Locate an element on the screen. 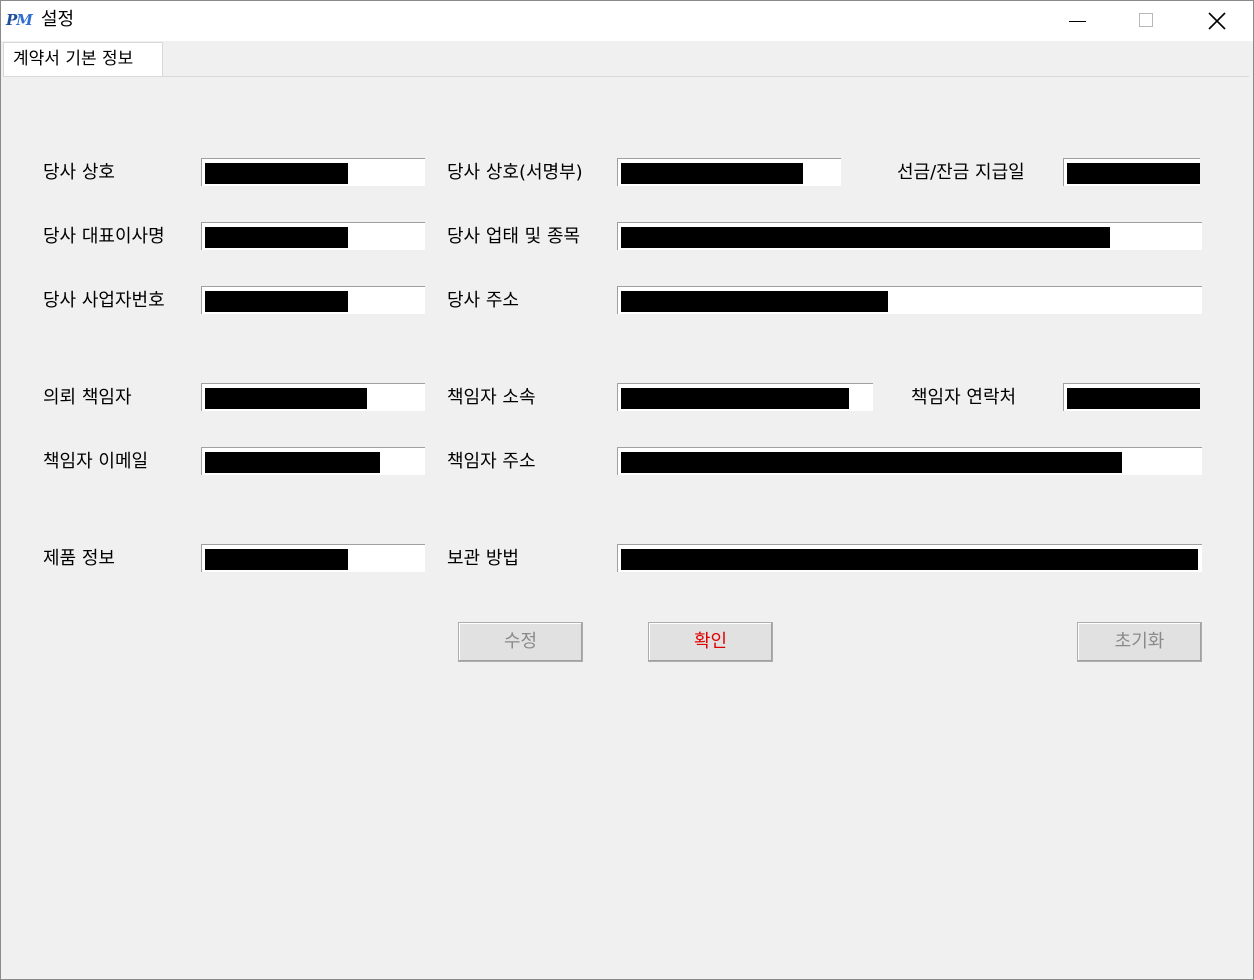 This screenshot has height=980, width=1254. person-affiliation-field is located at coordinates (745, 397).